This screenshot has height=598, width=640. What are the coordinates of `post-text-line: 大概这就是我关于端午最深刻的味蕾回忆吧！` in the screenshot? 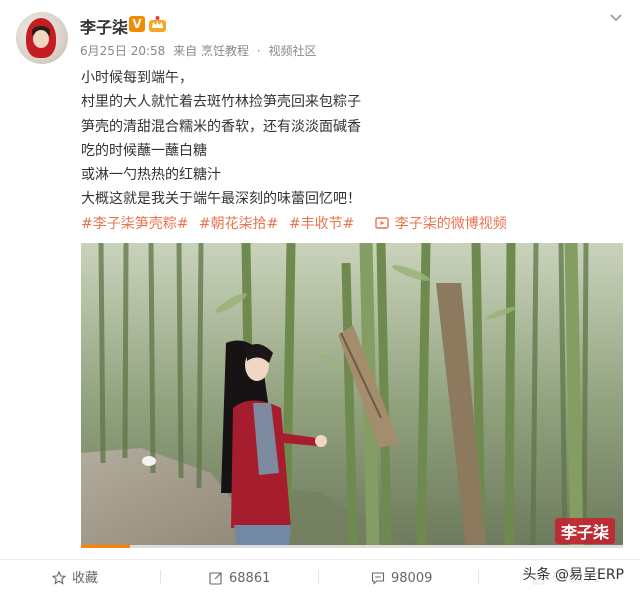 It's located at (221, 199).